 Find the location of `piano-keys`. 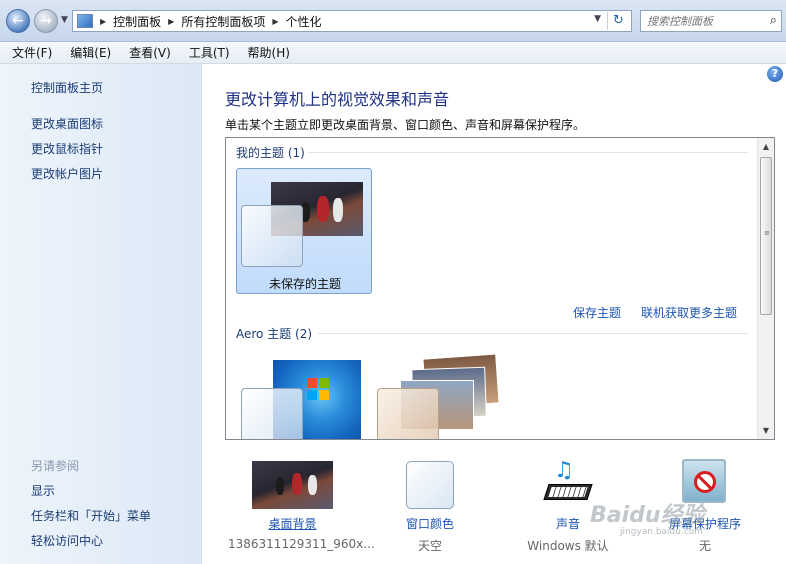

piano-keys is located at coordinates (568, 492).